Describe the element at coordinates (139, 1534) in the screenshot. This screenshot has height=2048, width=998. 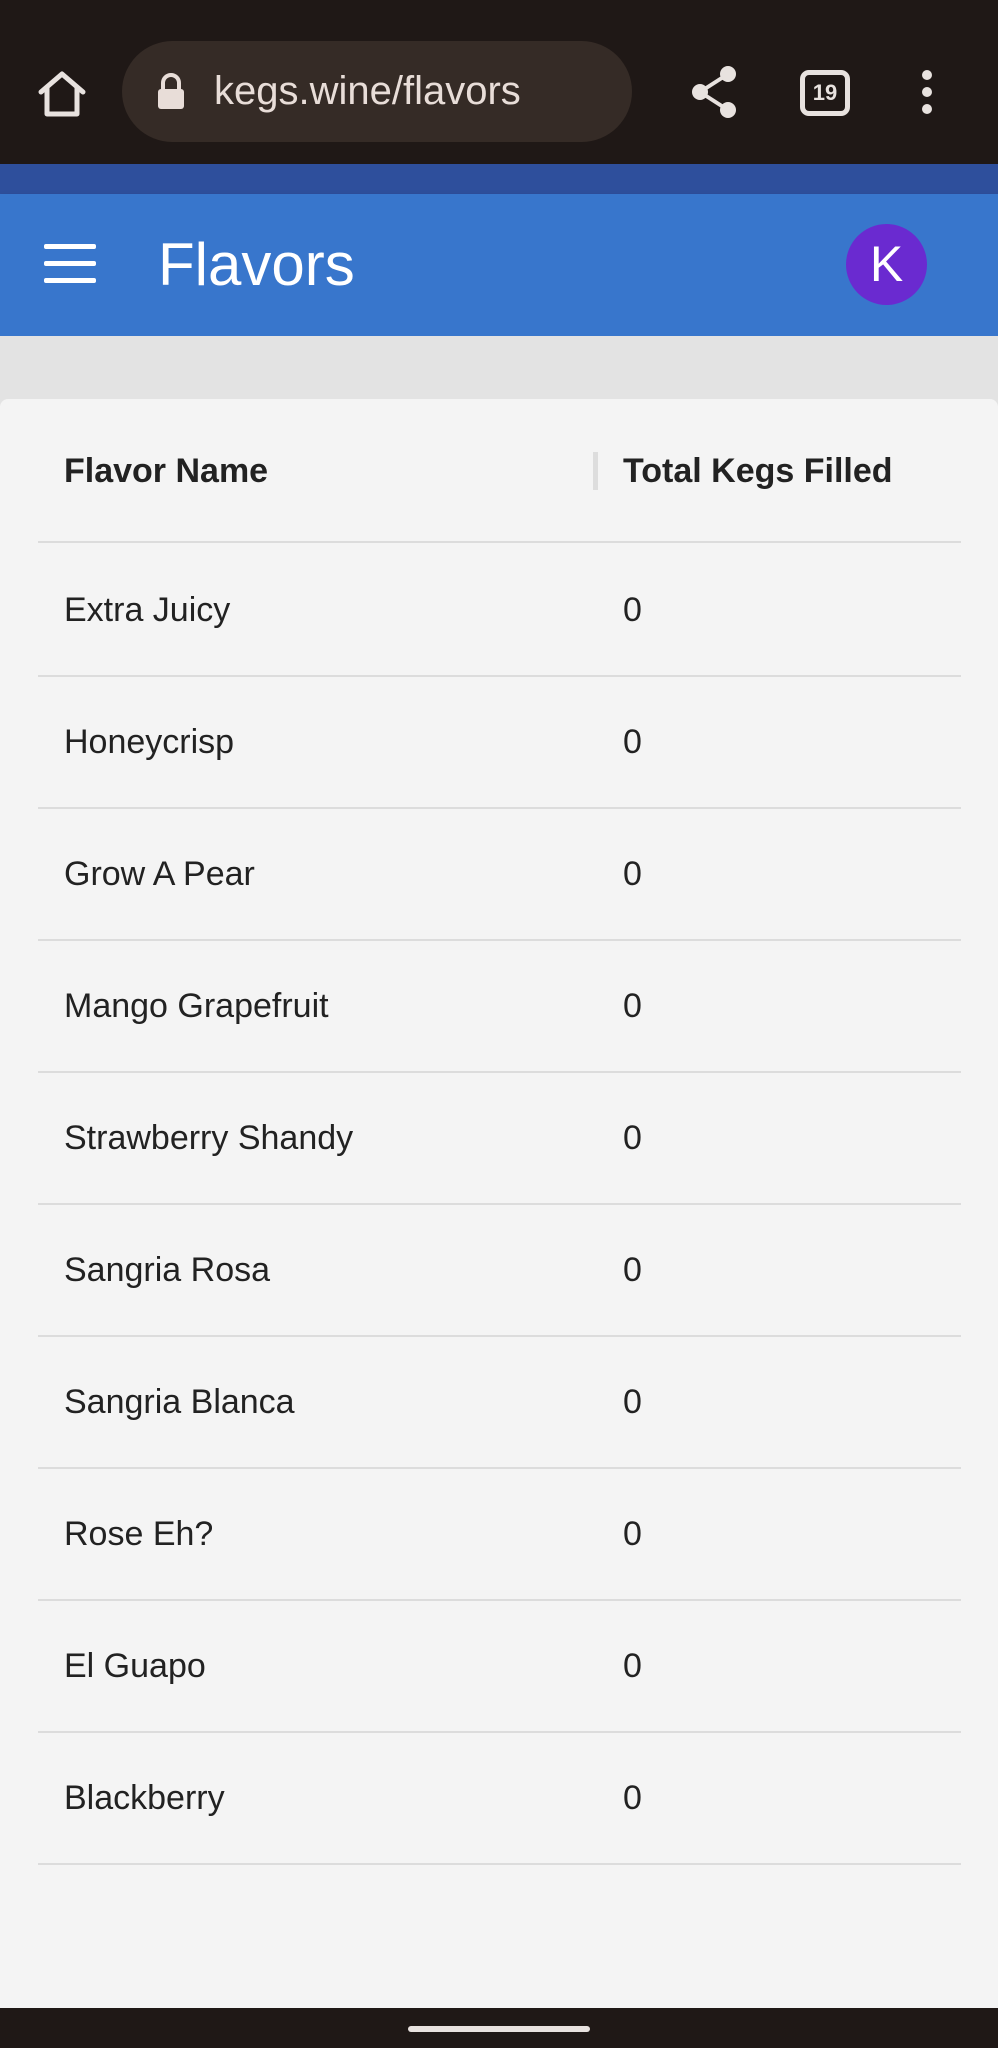
I see `flavor-name-cell: Rose Eh?` at that location.